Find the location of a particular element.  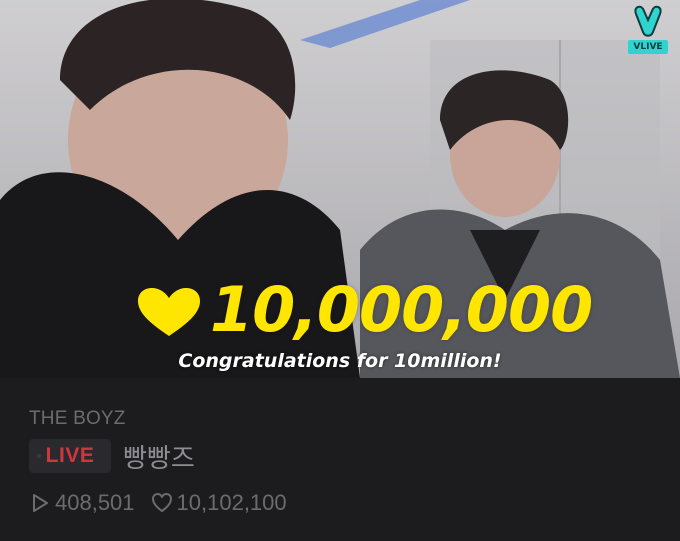

play-count-stat: 408,501 is located at coordinates (82, 503).